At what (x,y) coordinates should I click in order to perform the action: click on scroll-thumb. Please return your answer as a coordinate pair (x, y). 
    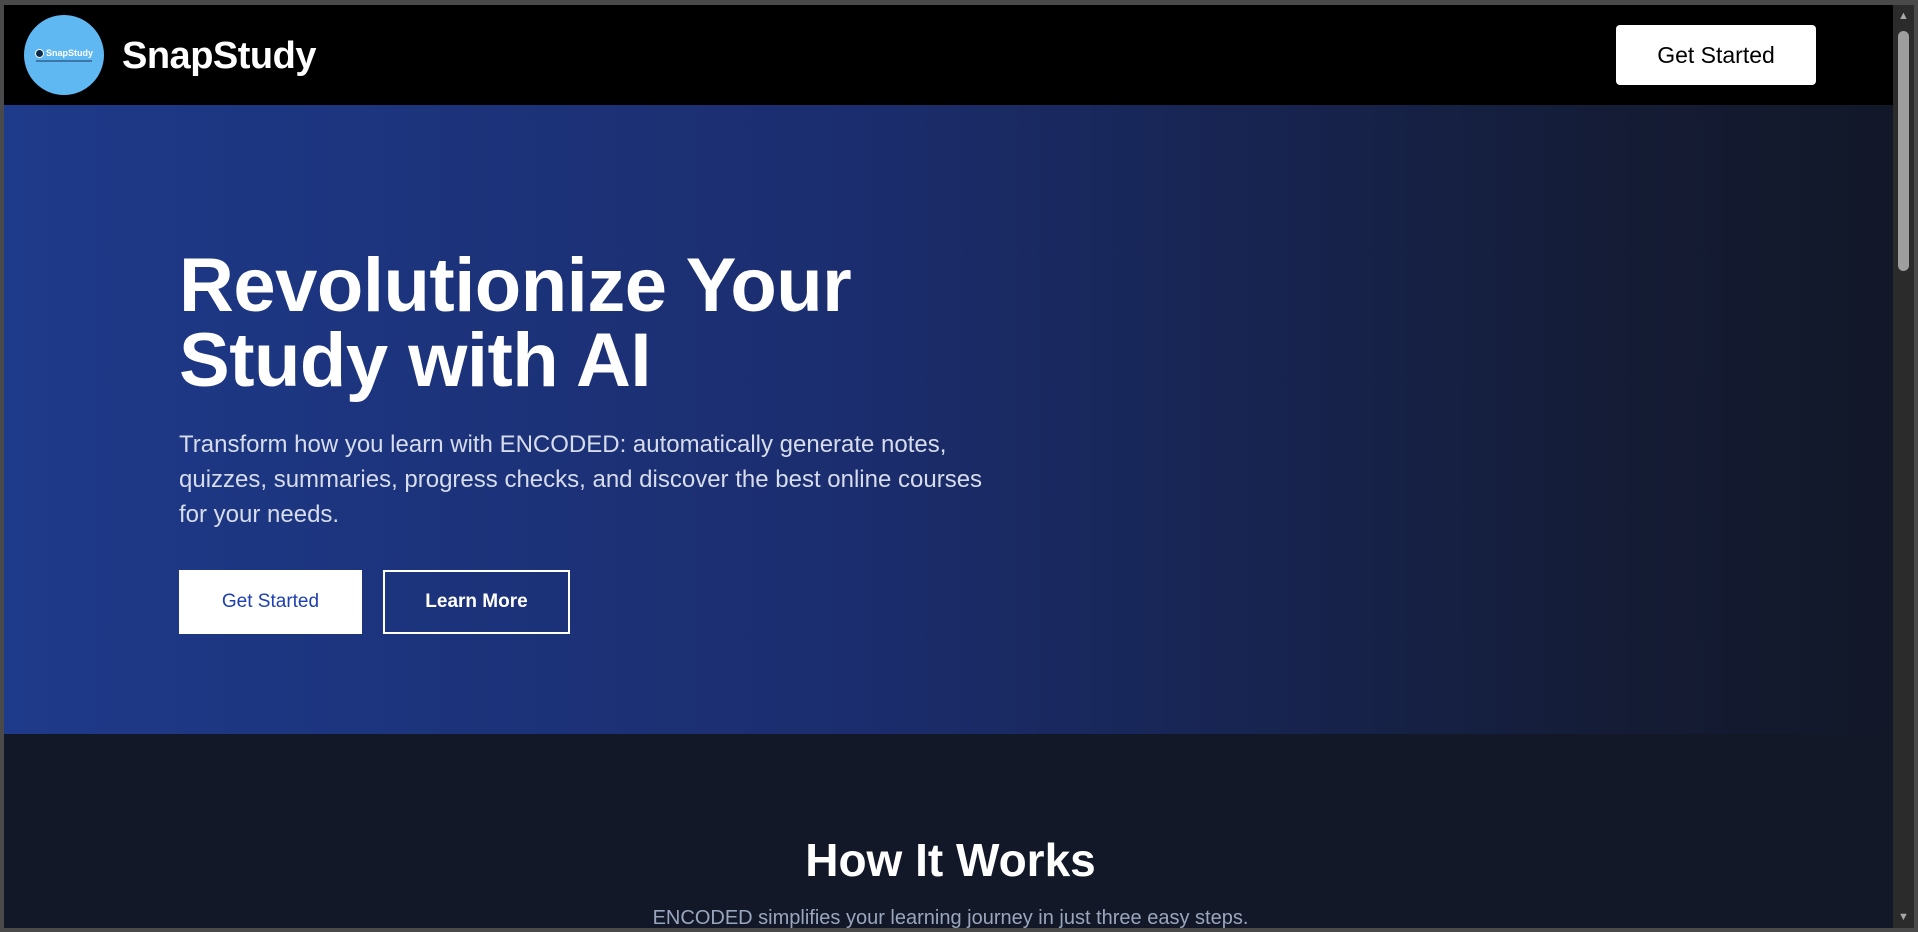
    Looking at the image, I should click on (1903, 151).